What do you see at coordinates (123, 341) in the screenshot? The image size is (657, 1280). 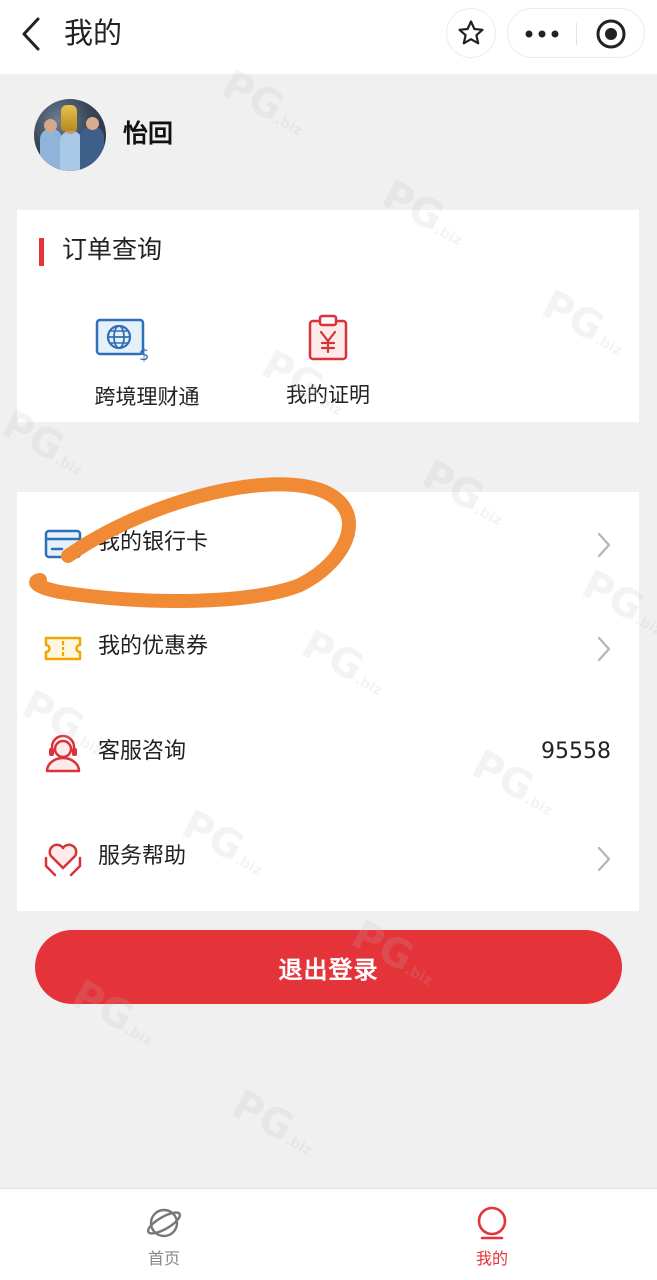 I see `globe-card-icon: $` at bounding box center [123, 341].